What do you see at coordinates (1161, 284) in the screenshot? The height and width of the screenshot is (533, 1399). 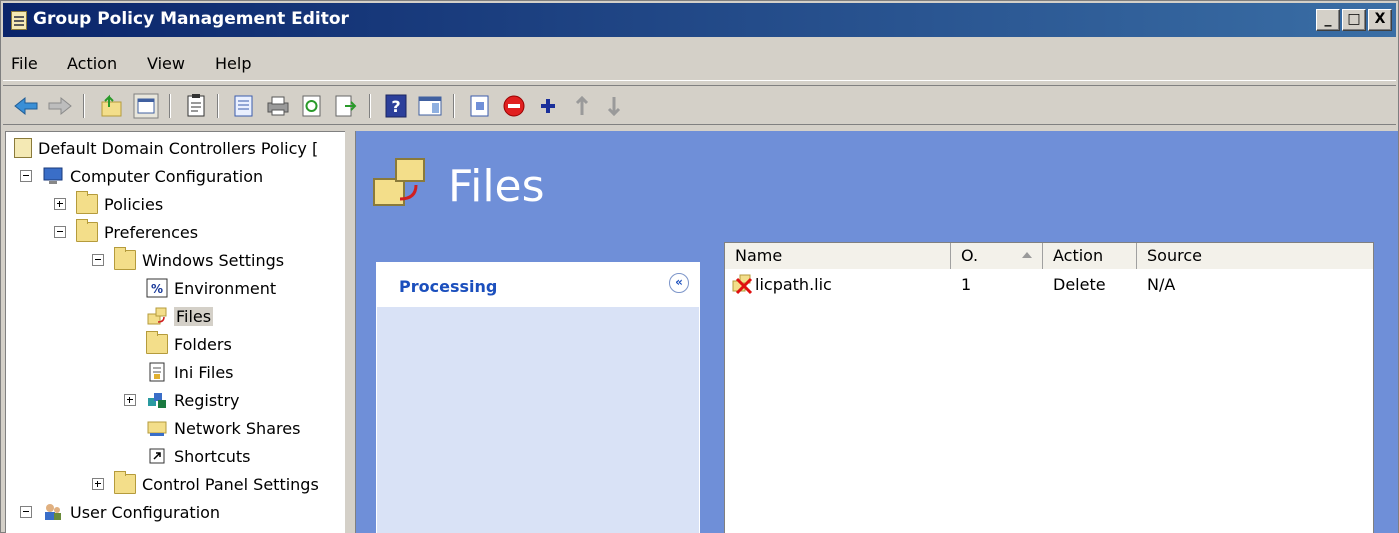 I see `cell-source: N/A` at bounding box center [1161, 284].